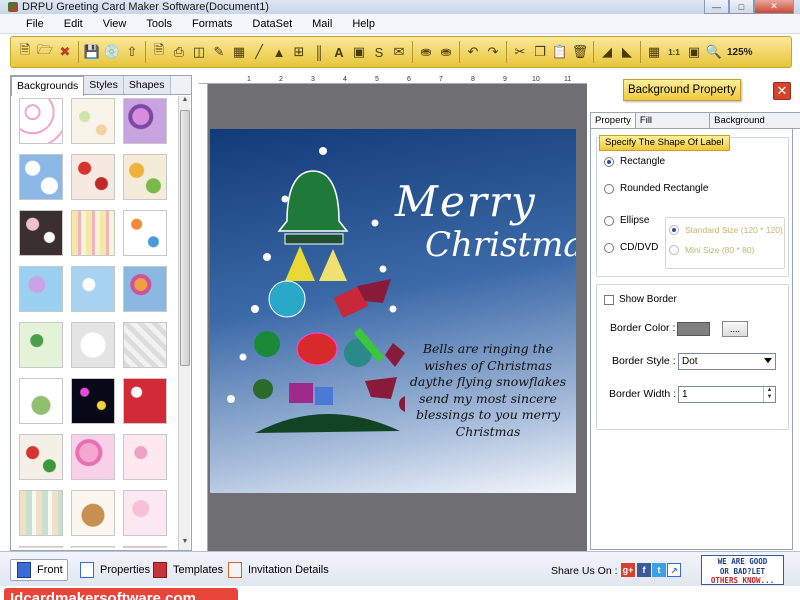 This screenshot has width=800, height=600. Describe the element at coordinates (768, 360) in the screenshot. I see `chevron-down-icon` at that location.